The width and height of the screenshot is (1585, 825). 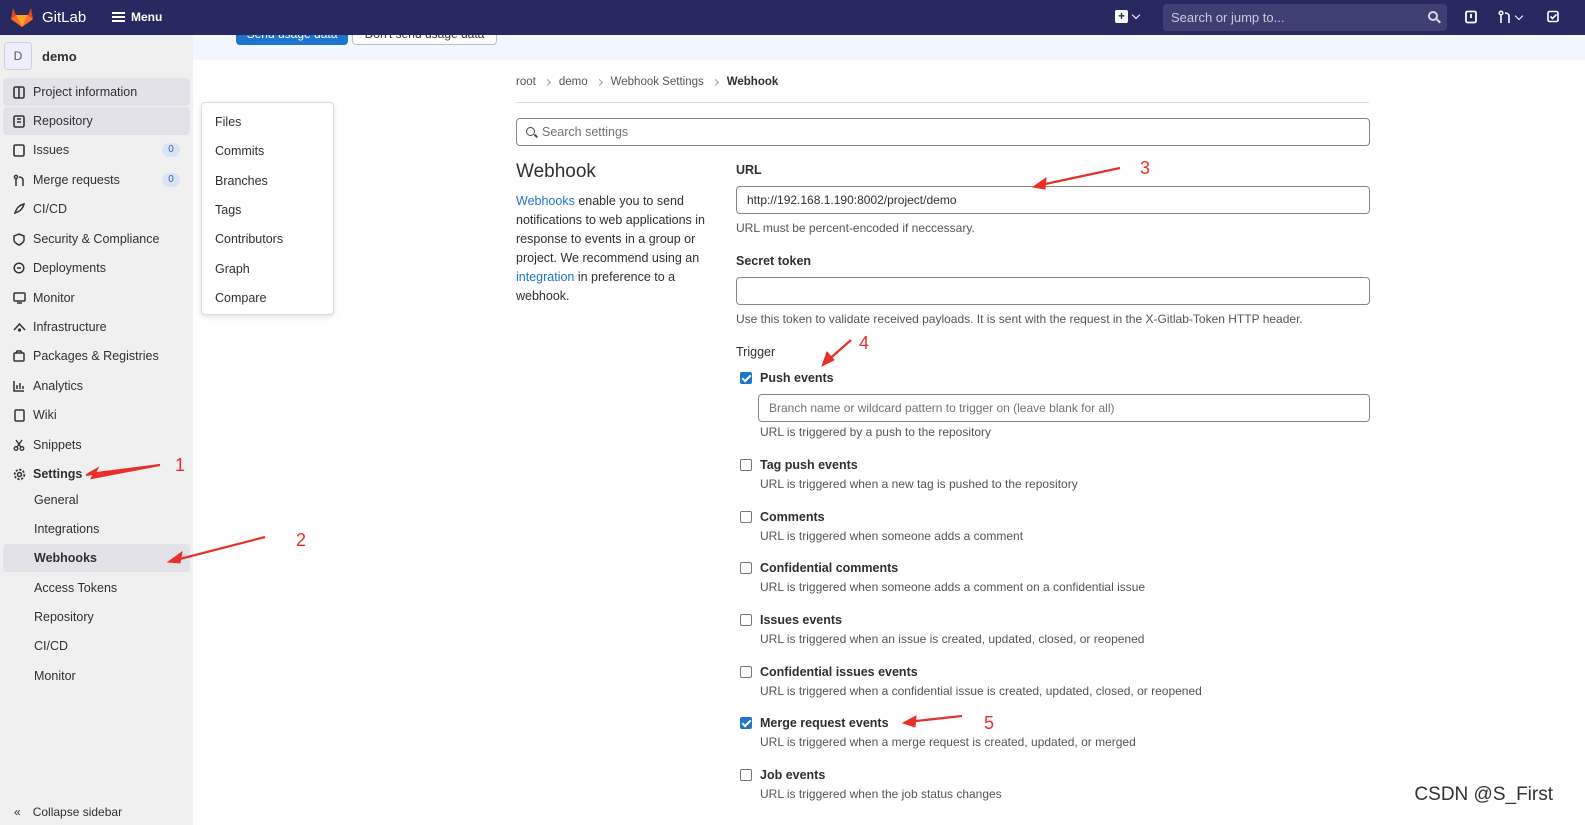 I want to click on trigger-issues-events: Issues events, so click(x=791, y=620).